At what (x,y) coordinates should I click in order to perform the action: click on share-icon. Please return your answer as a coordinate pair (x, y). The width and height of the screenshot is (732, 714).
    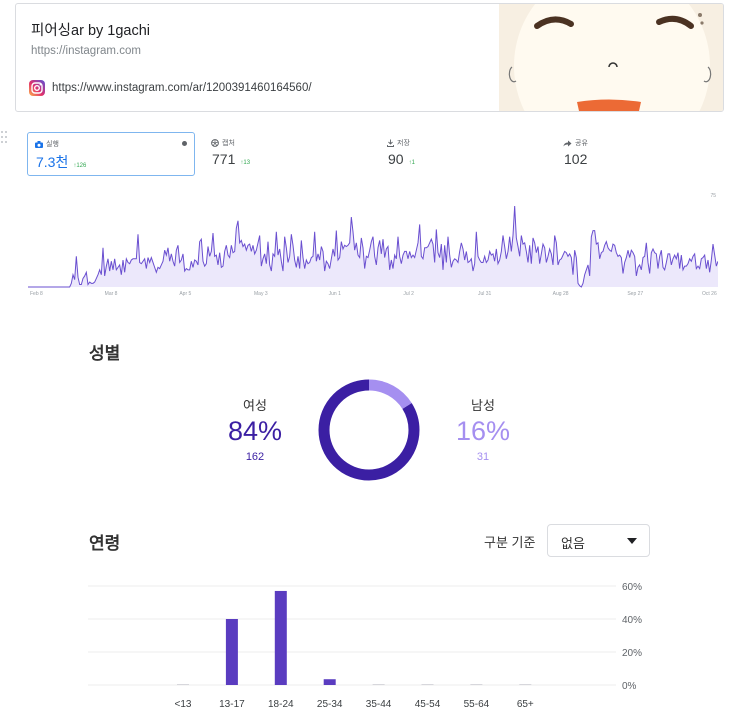
    Looking at the image, I should click on (567, 143).